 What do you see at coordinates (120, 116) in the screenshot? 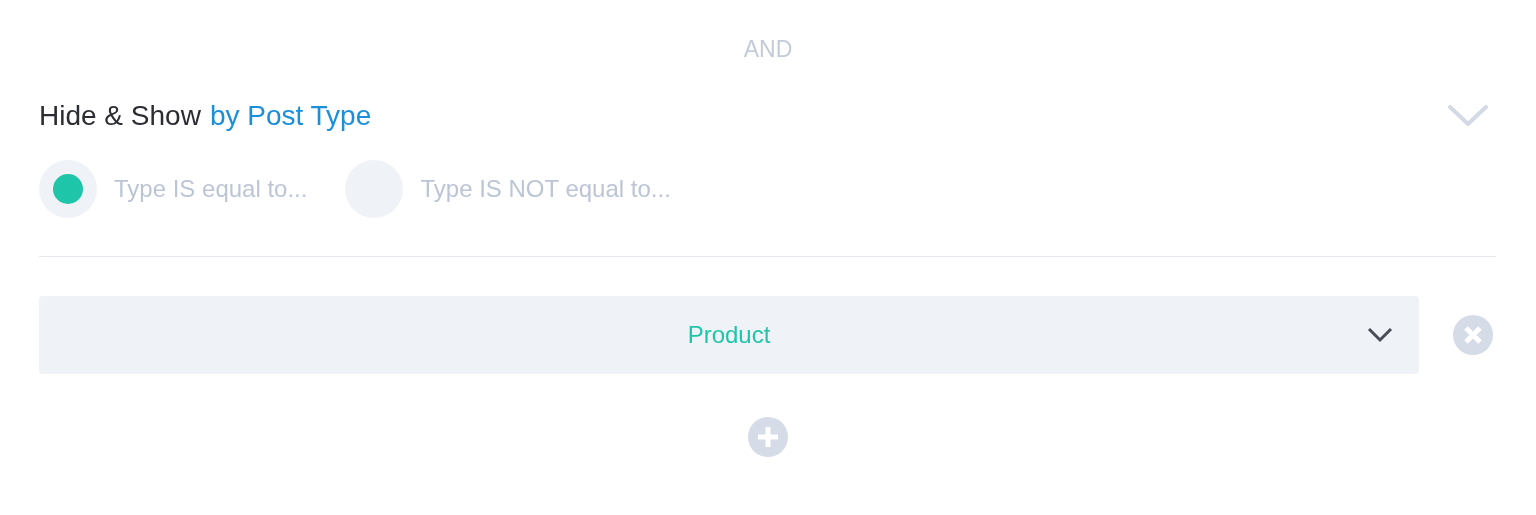
I see `section-title: Hide & Show` at bounding box center [120, 116].